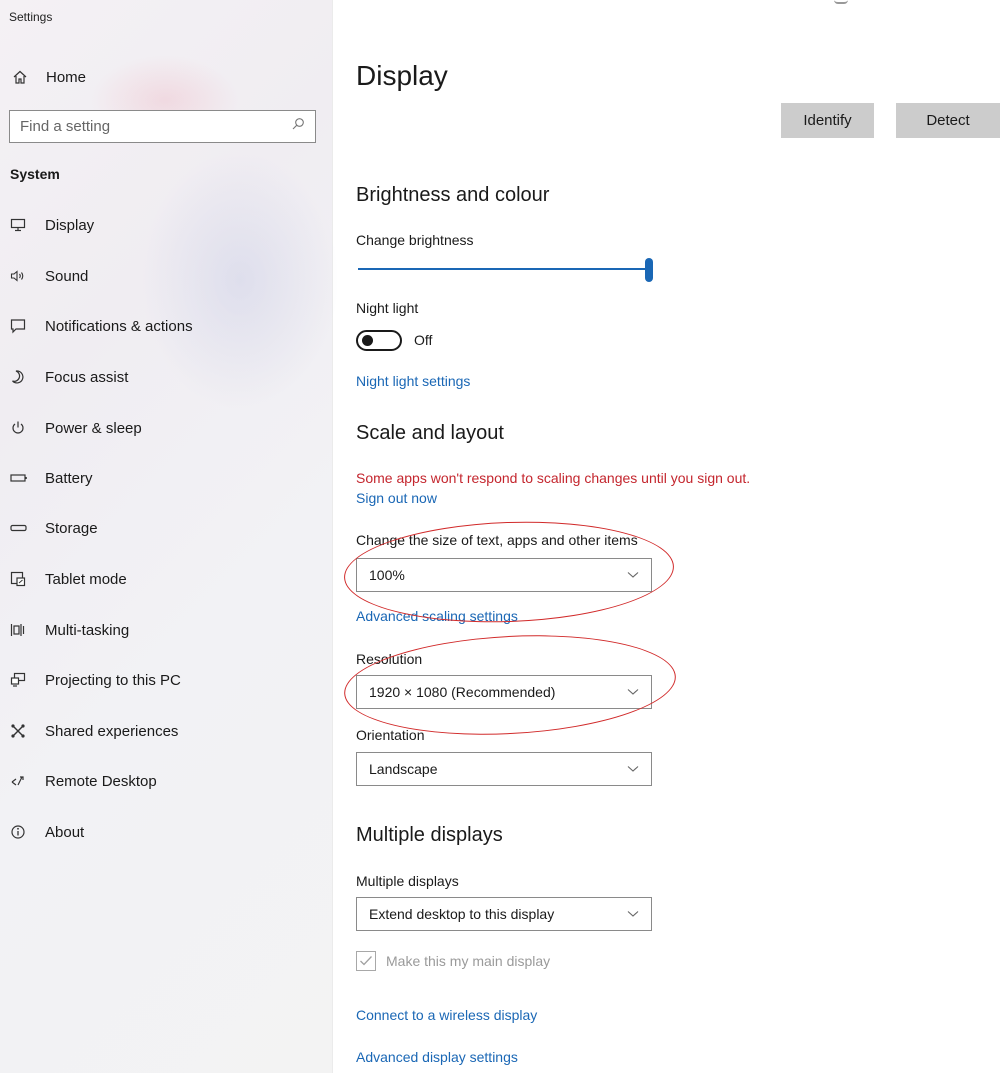  Describe the element at coordinates (66, 77) in the screenshot. I see `home-label: Home` at that location.